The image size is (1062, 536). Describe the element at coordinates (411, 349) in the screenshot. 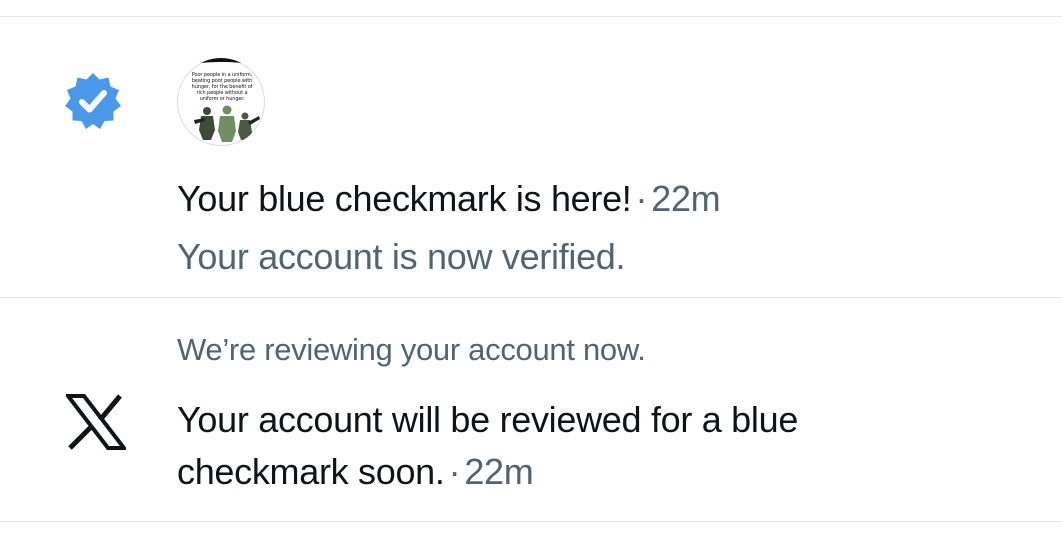

I see `notification-heading: We’re reviewing your account now.` at that location.